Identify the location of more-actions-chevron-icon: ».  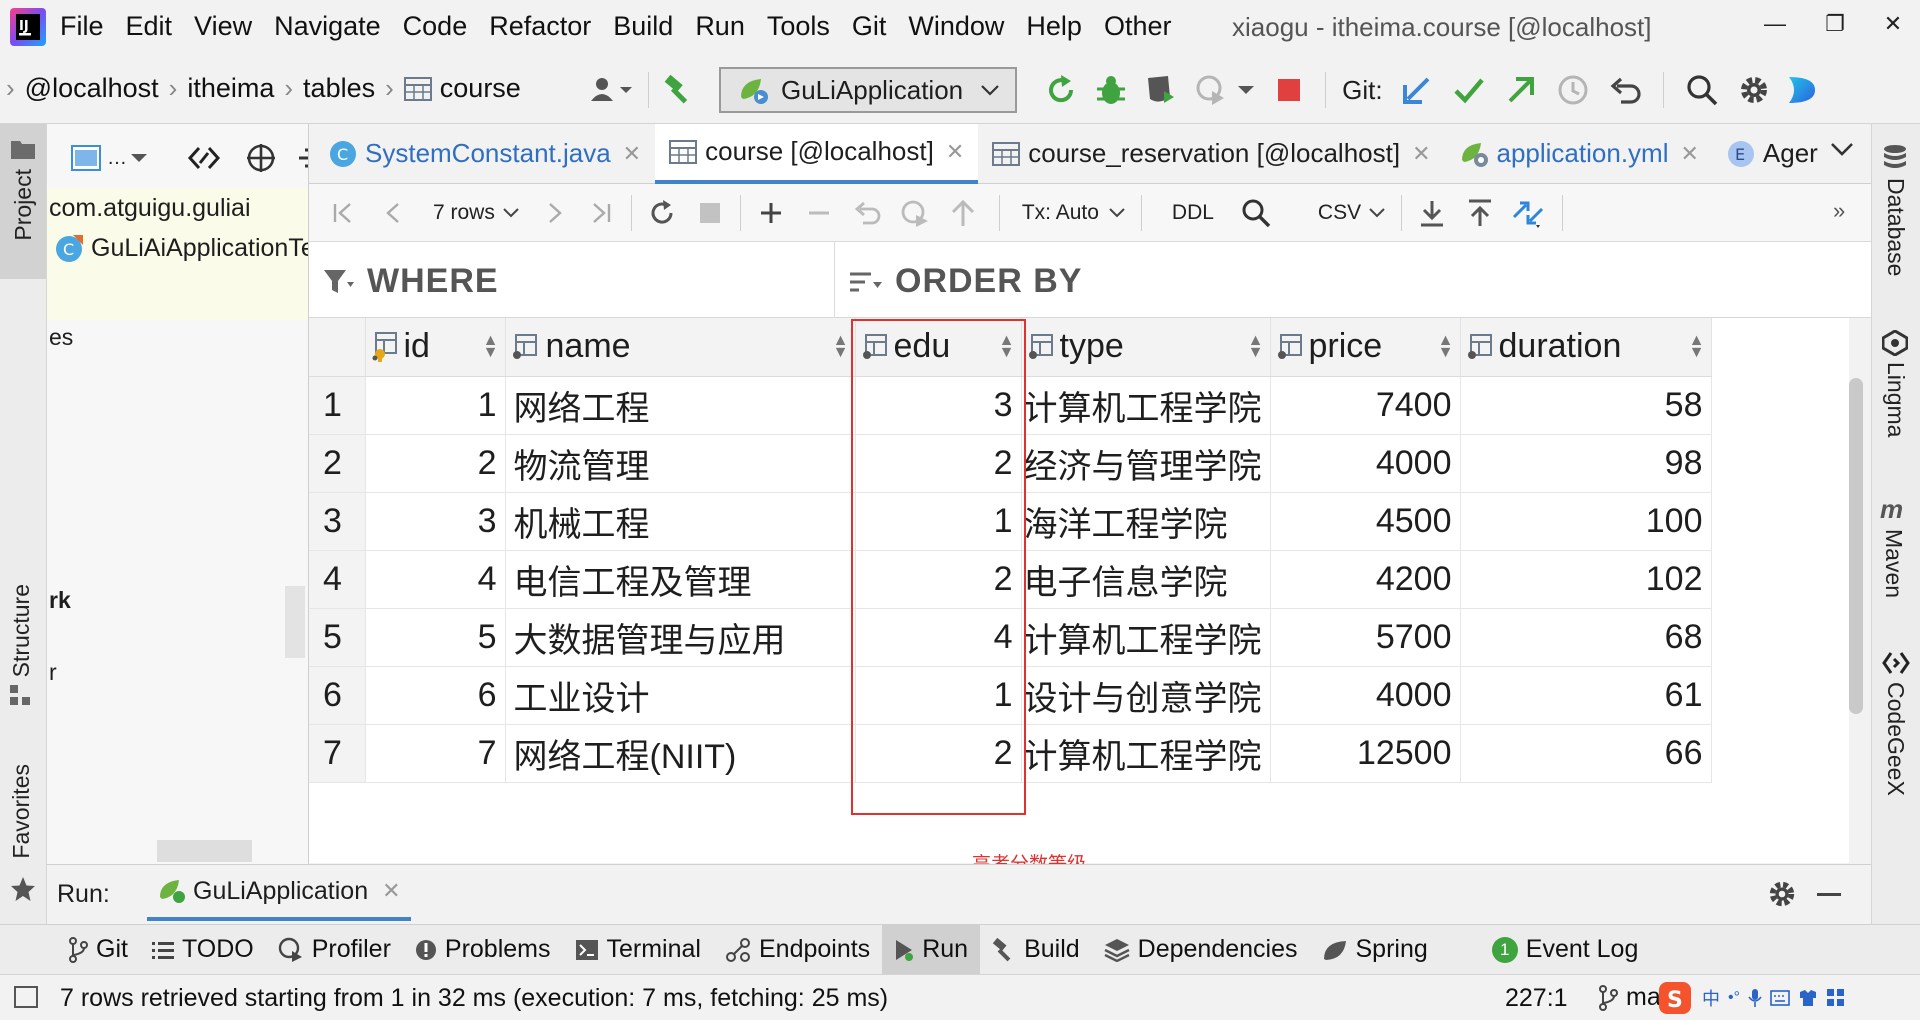
(1839, 211).